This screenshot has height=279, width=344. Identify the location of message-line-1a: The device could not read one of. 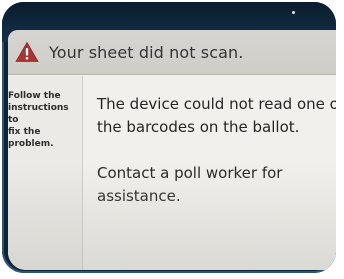
(216, 104).